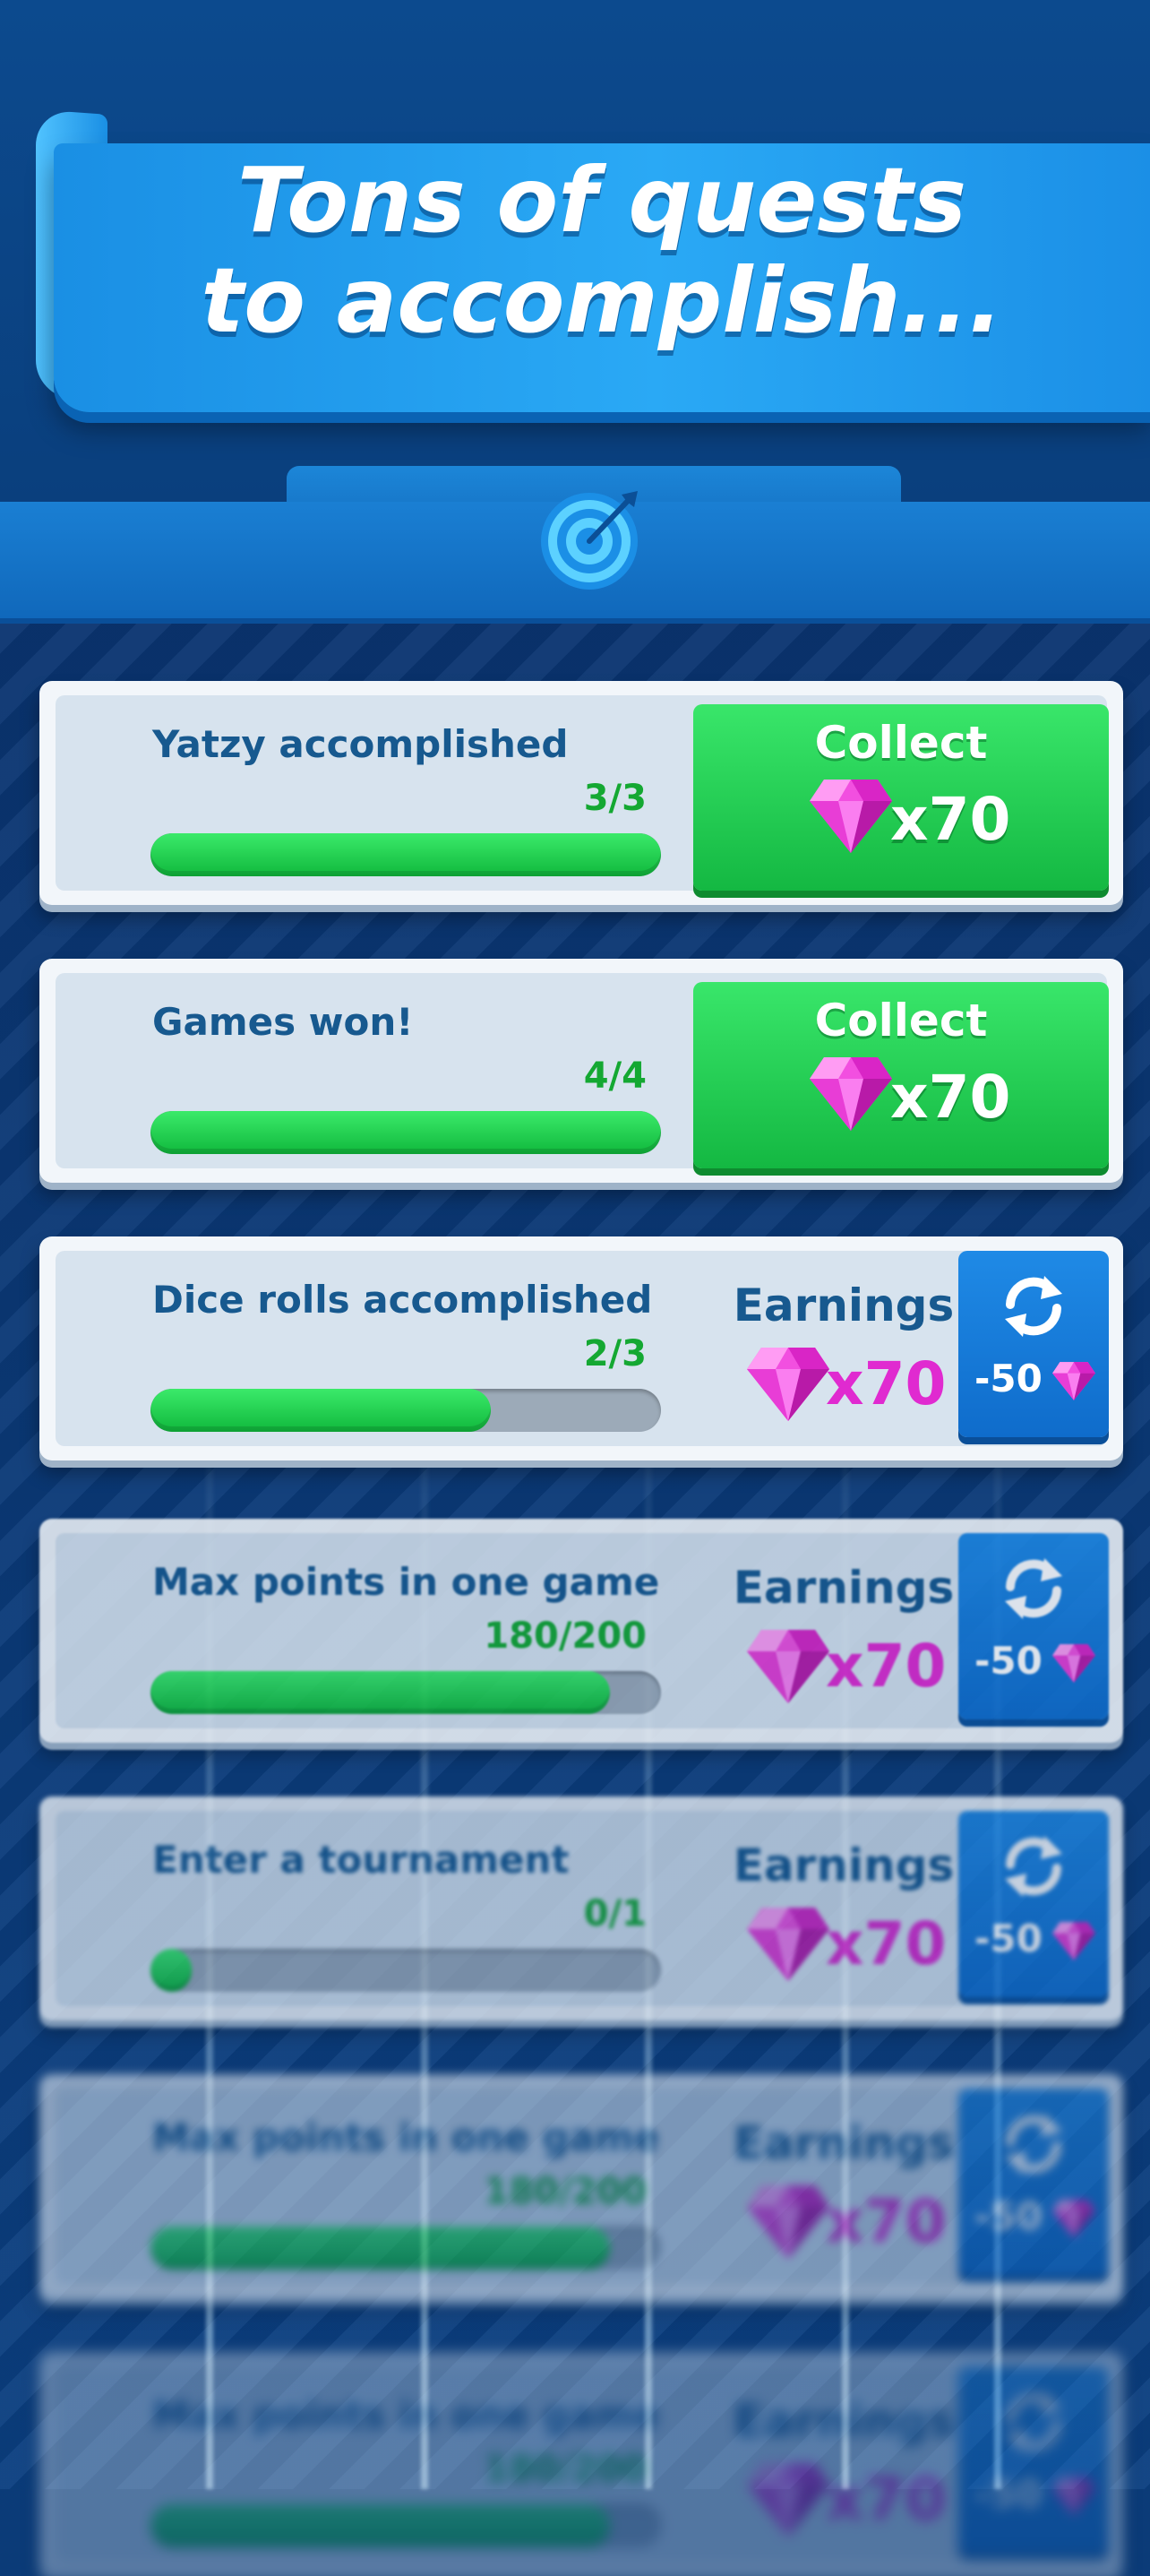 The height and width of the screenshot is (2576, 1150). I want to click on quest-card: Enter a tournament 0/1 Earnings x70 -50, so click(581, 1908).